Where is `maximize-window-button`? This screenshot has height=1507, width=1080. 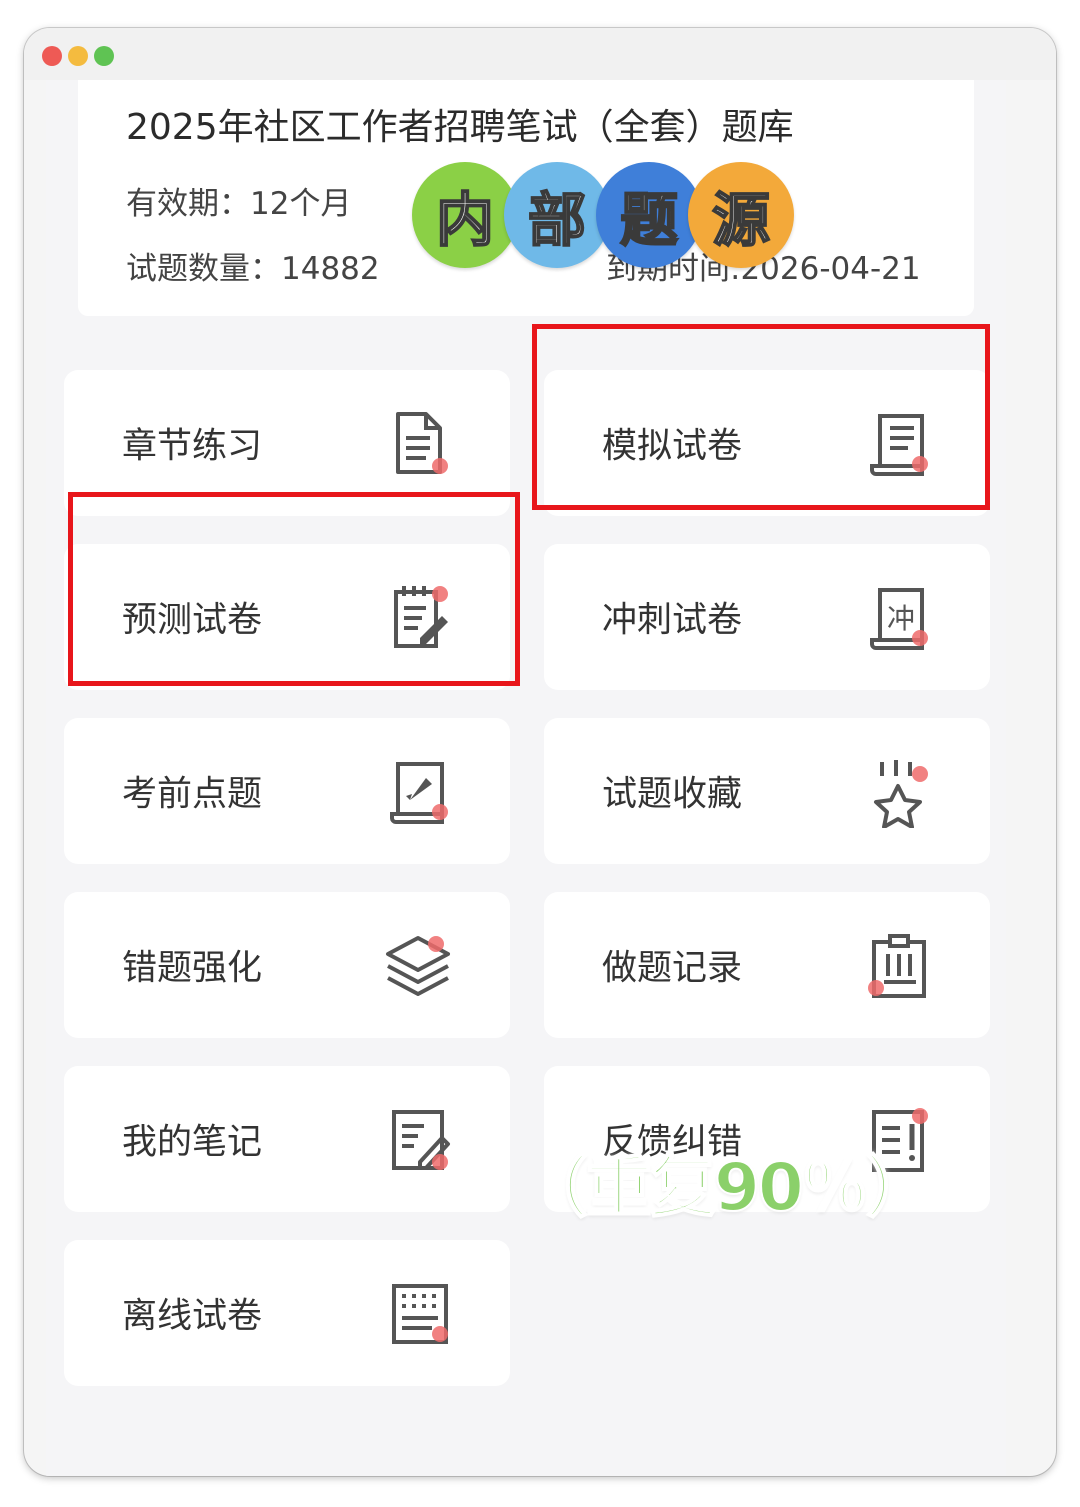
maximize-window-button is located at coordinates (104, 56).